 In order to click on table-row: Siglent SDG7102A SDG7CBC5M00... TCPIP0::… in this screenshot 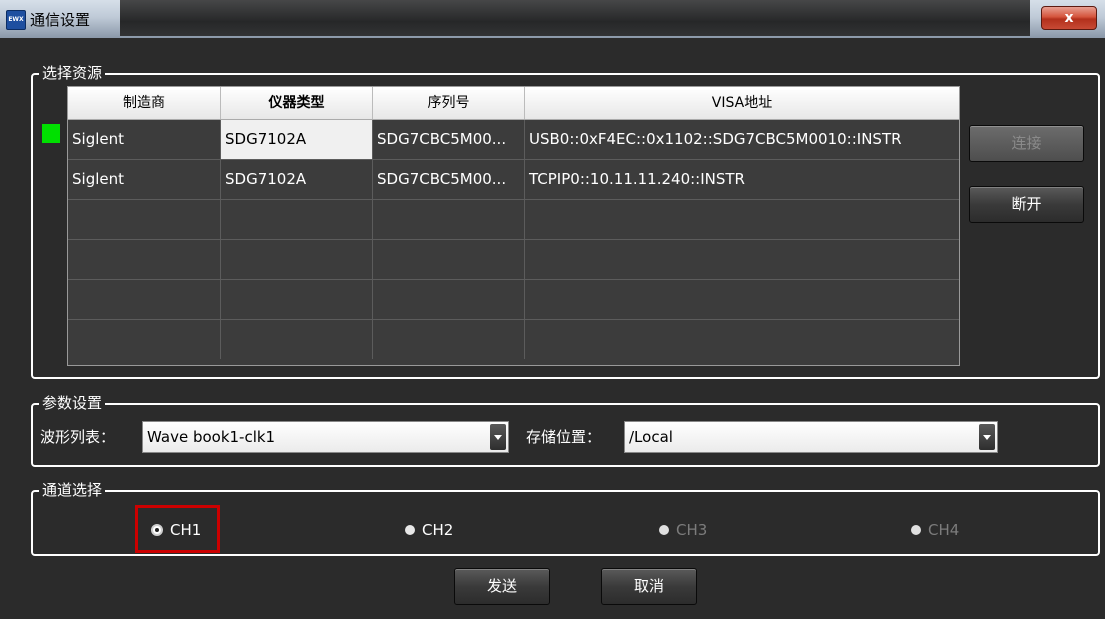, I will do `click(513, 180)`.